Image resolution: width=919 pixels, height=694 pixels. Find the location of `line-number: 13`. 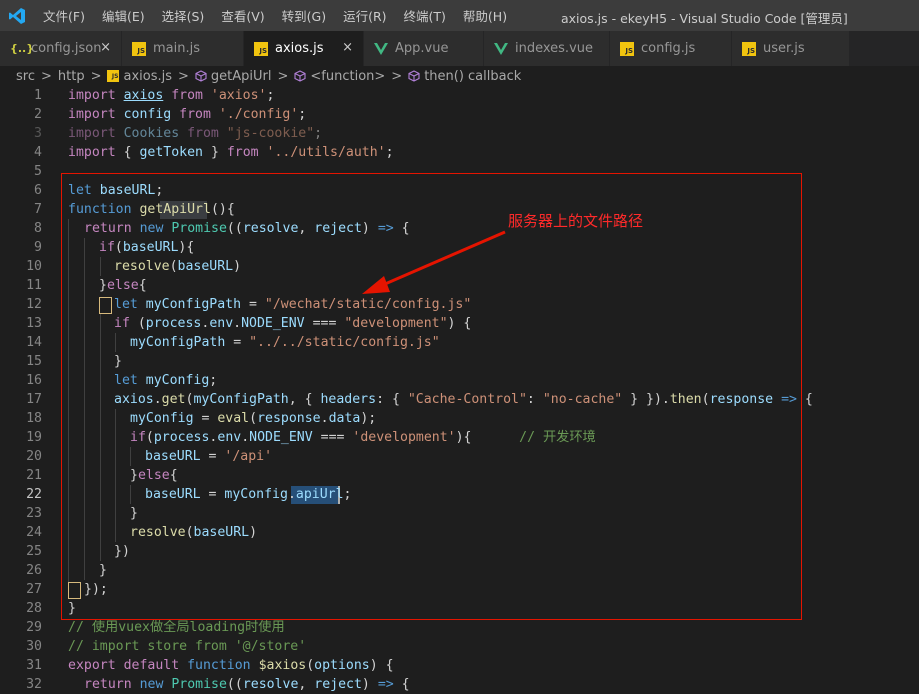

line-number: 13 is located at coordinates (34, 323).